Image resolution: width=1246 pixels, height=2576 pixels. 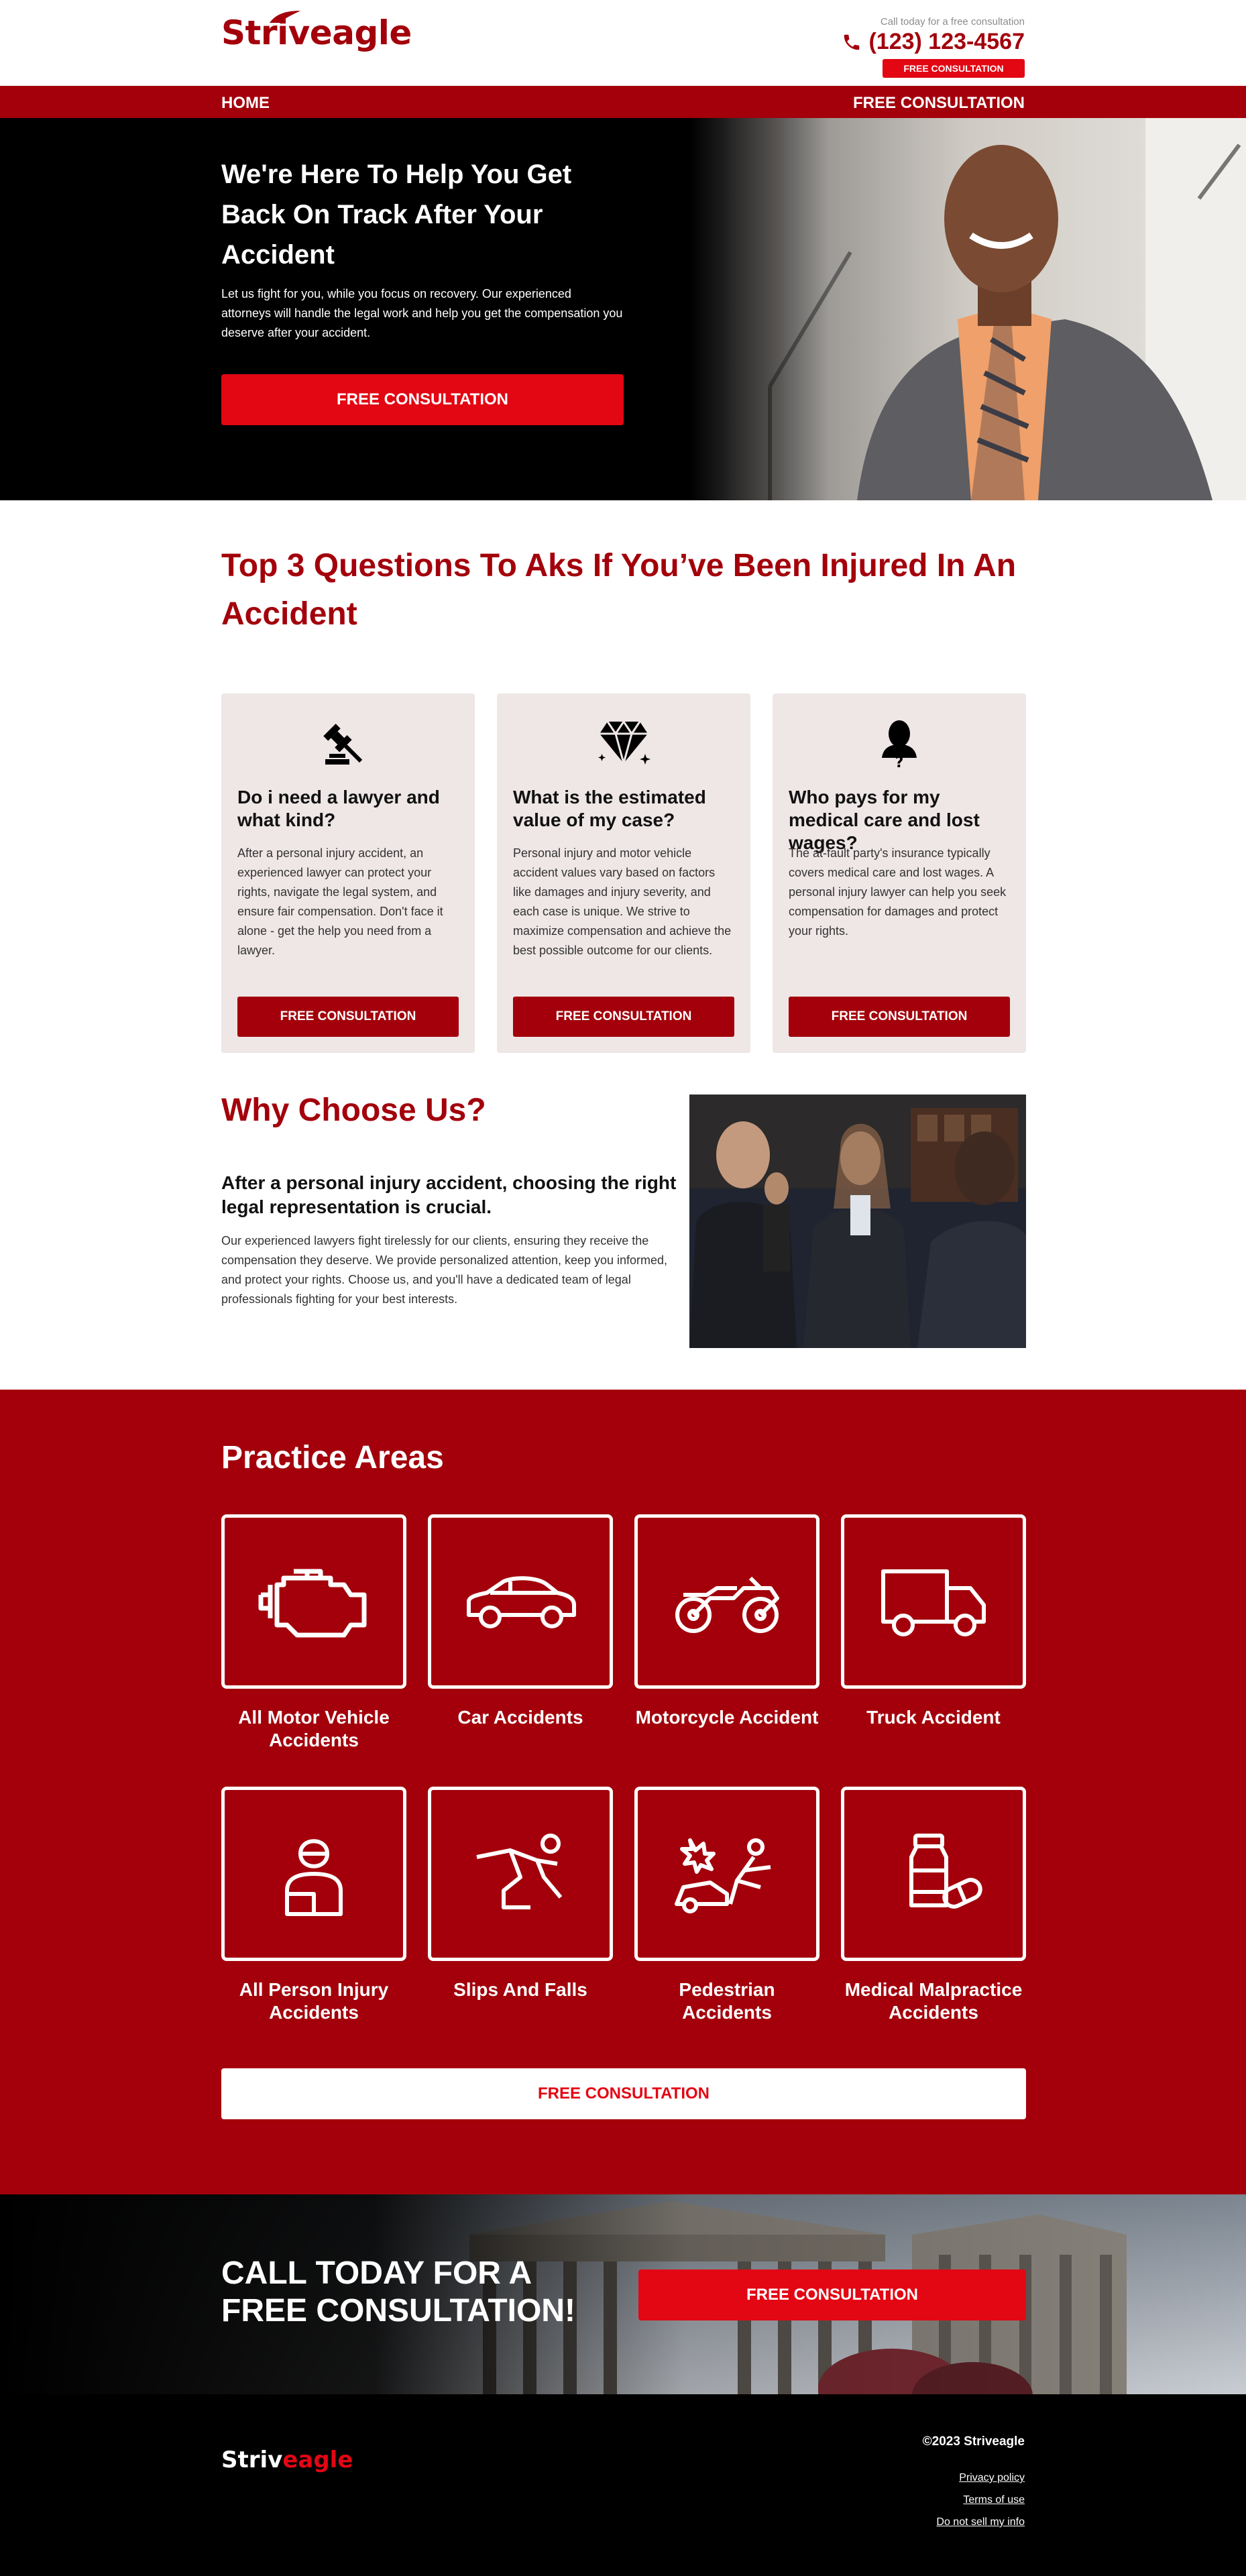 I want to click on practice-area-motor-vehicle: All Motor Vehicle Accidents, so click(x=313, y=1633).